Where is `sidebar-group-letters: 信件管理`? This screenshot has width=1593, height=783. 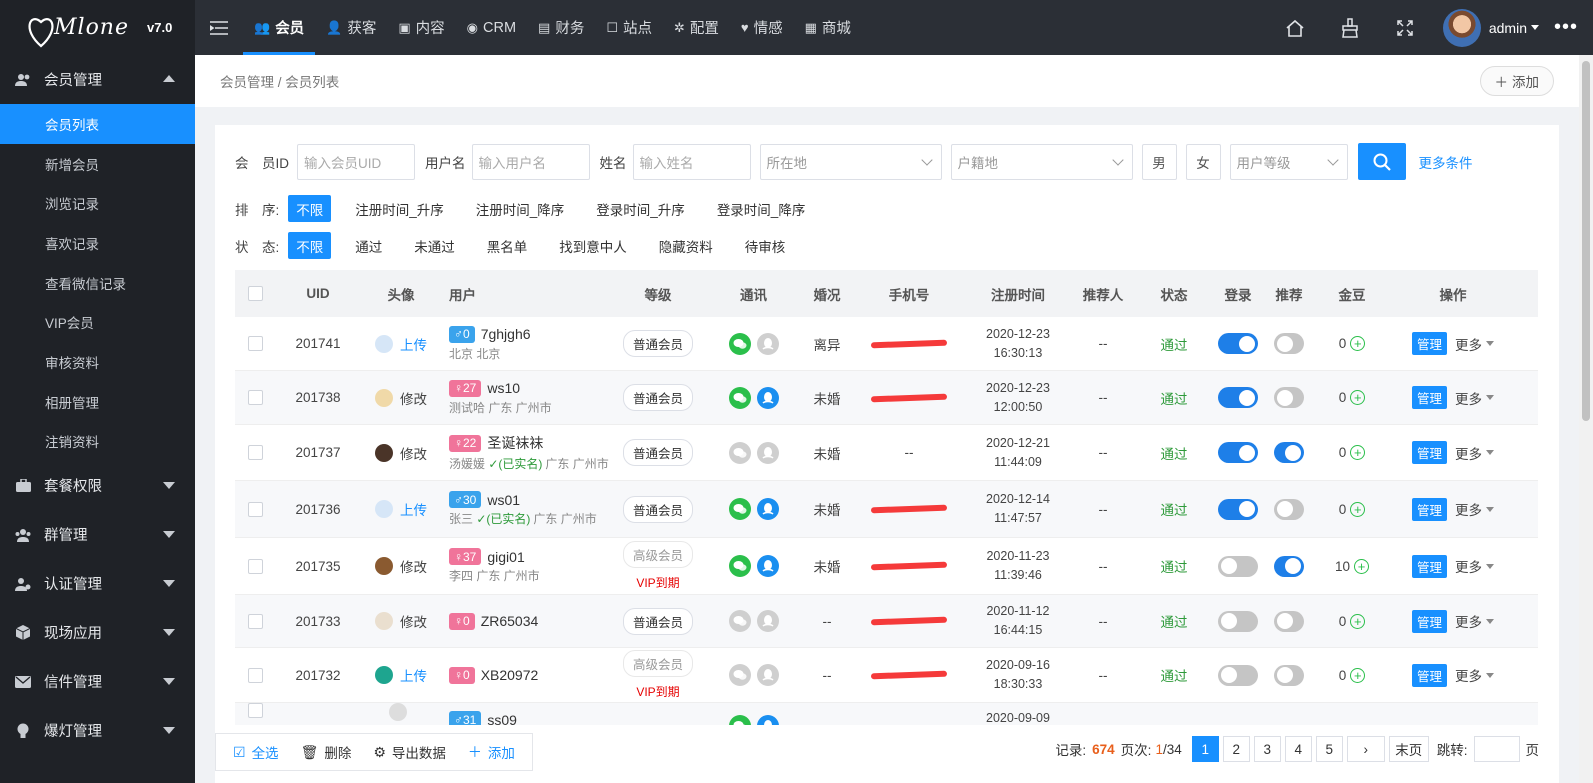
sidebar-group-letters: 信件管理 is located at coordinates (97, 681).